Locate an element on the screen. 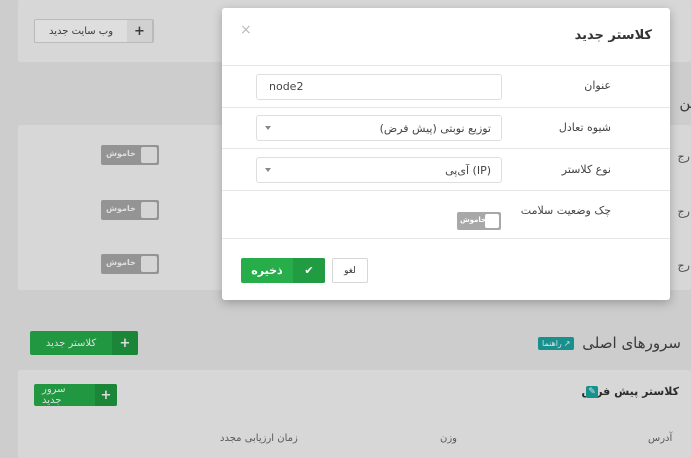 Image resolution: width=691 pixels, height=458 pixels. toggle-knob is located at coordinates (492, 221).